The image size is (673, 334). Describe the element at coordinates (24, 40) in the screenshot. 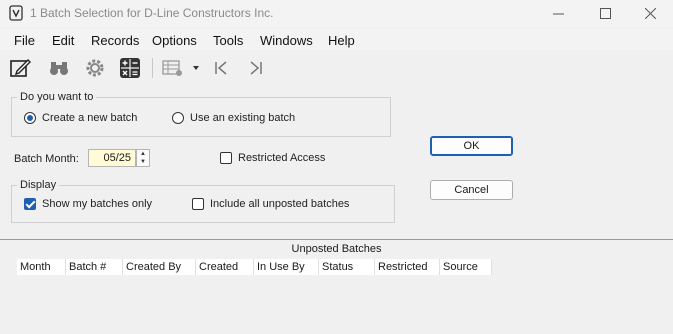

I see `menu-file: File` at that location.